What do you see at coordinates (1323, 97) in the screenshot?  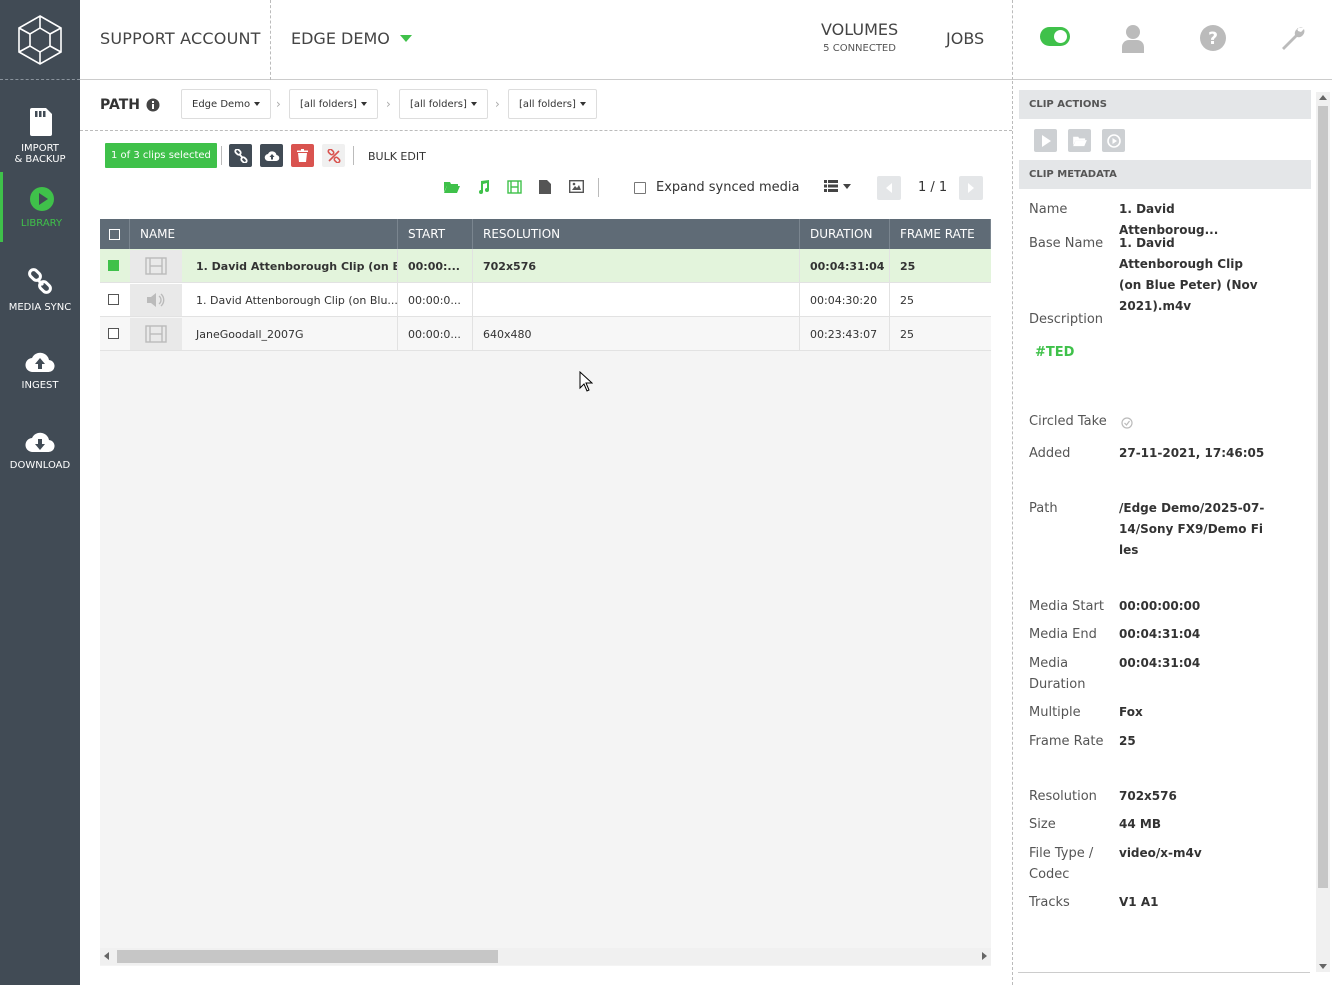 I see `scroll-up-icon` at bounding box center [1323, 97].